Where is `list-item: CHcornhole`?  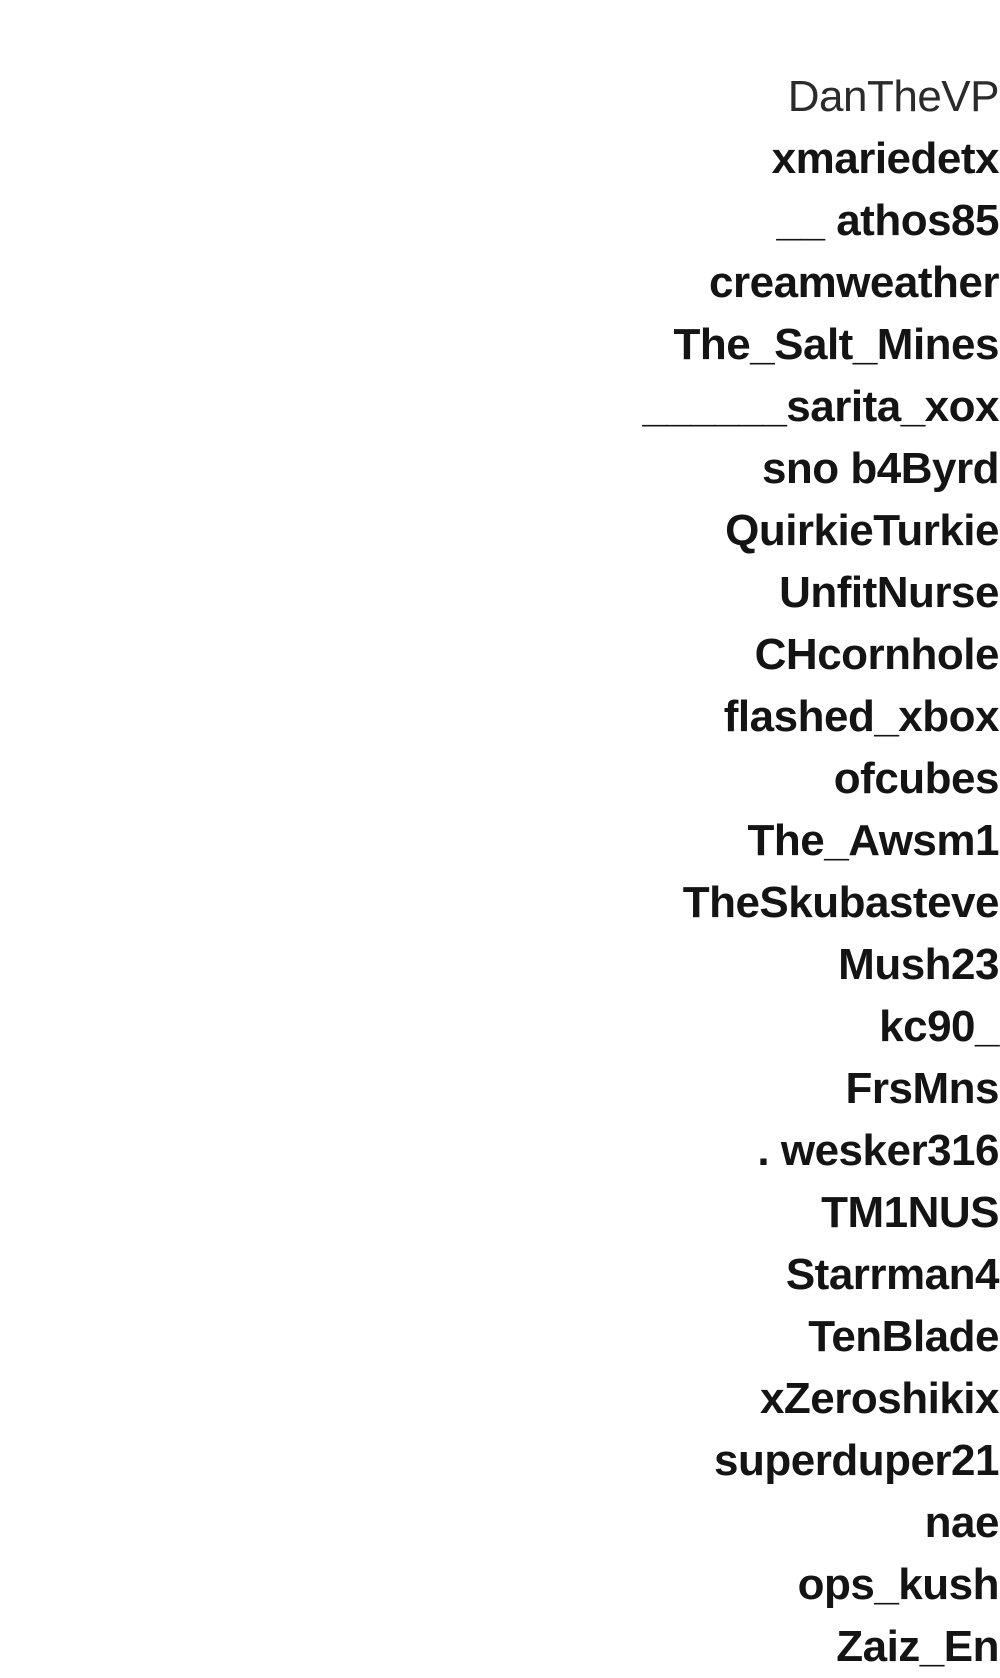
list-item: CHcornhole is located at coordinates (877, 654).